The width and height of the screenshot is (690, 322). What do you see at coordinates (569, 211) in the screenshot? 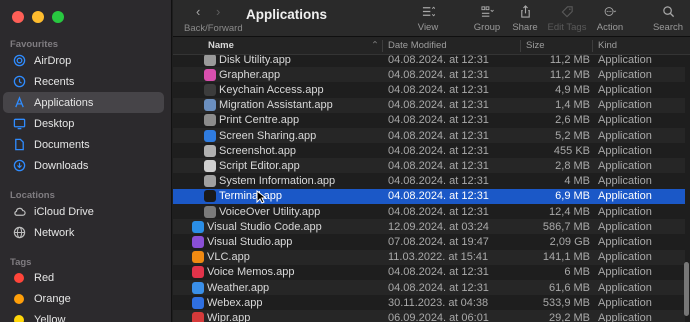
I see `file-size: 12,4 MB` at bounding box center [569, 211].